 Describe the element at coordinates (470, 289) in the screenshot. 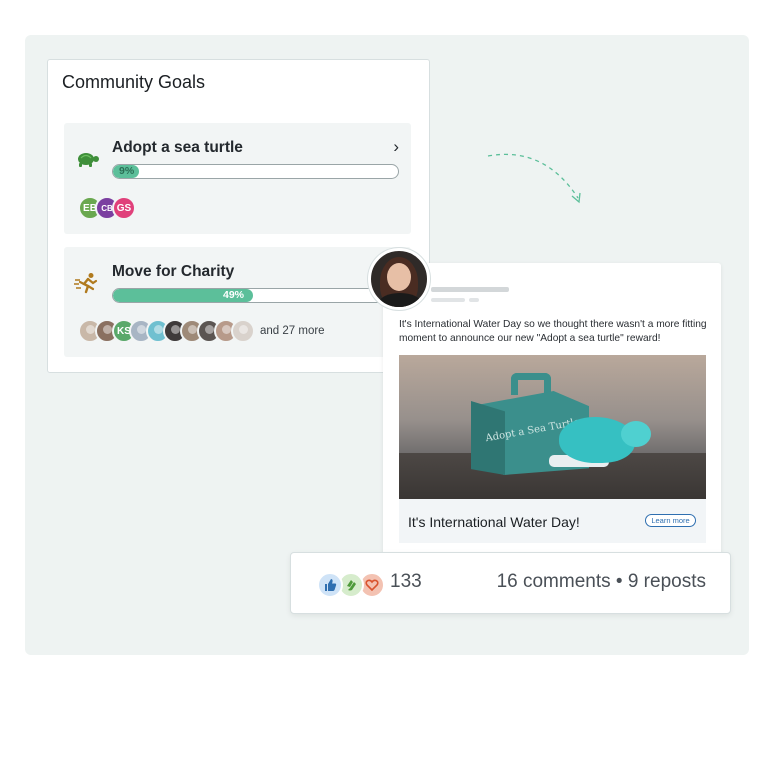

I see `author-name-placeholder` at that location.